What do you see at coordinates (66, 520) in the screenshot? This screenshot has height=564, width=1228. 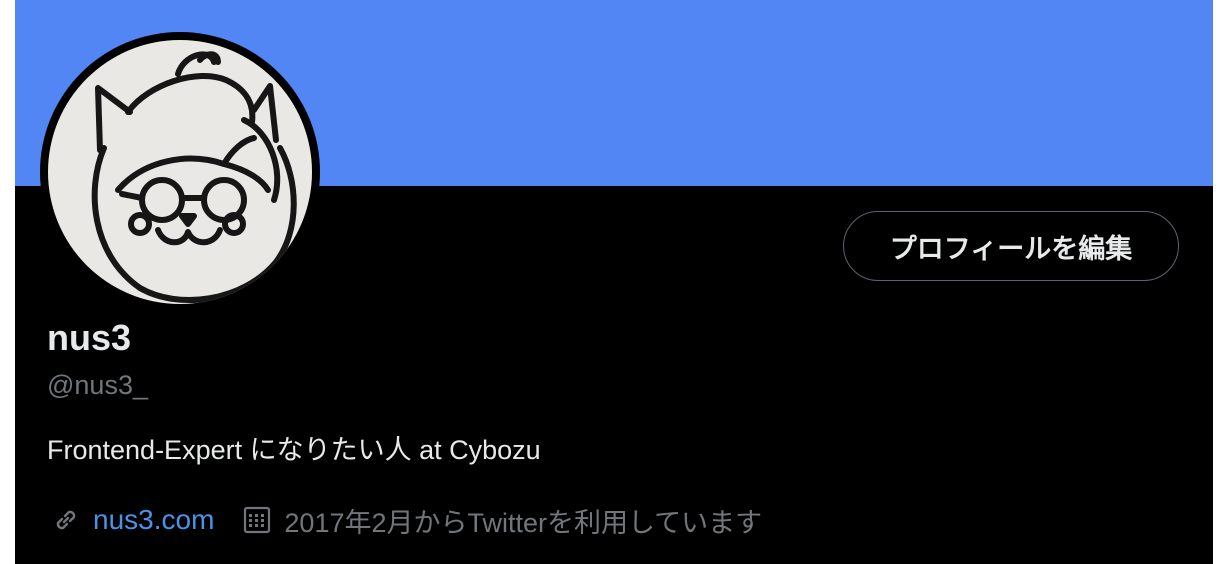 I see `link-icon` at bounding box center [66, 520].